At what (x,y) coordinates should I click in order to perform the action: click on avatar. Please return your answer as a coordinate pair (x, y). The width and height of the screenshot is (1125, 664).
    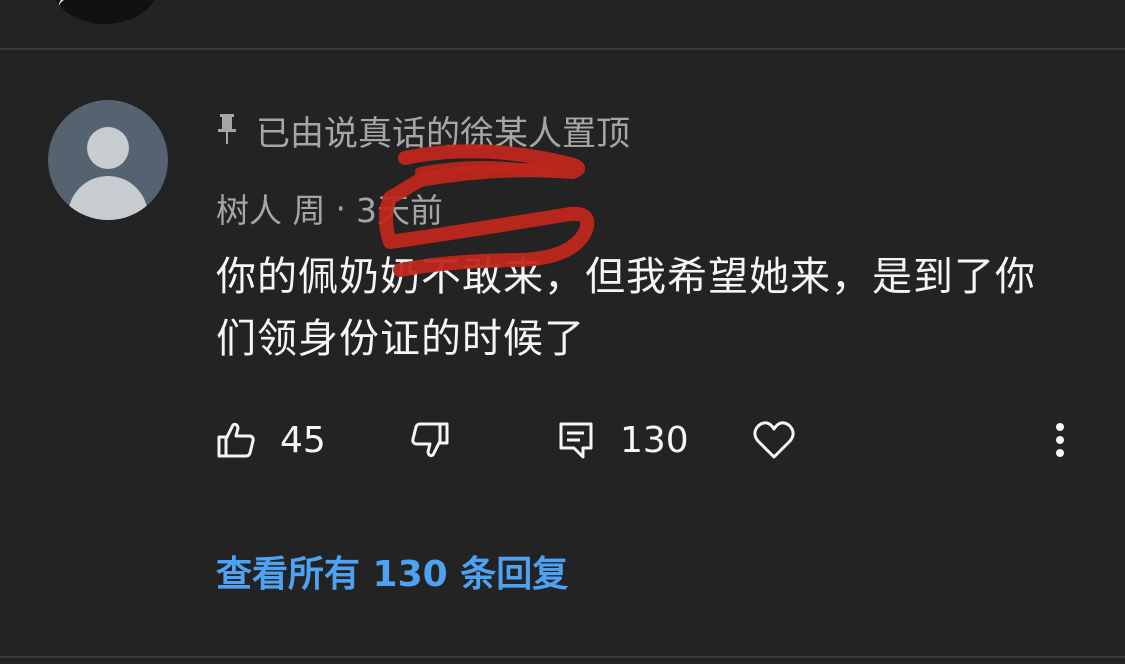
    Looking at the image, I should click on (108, 160).